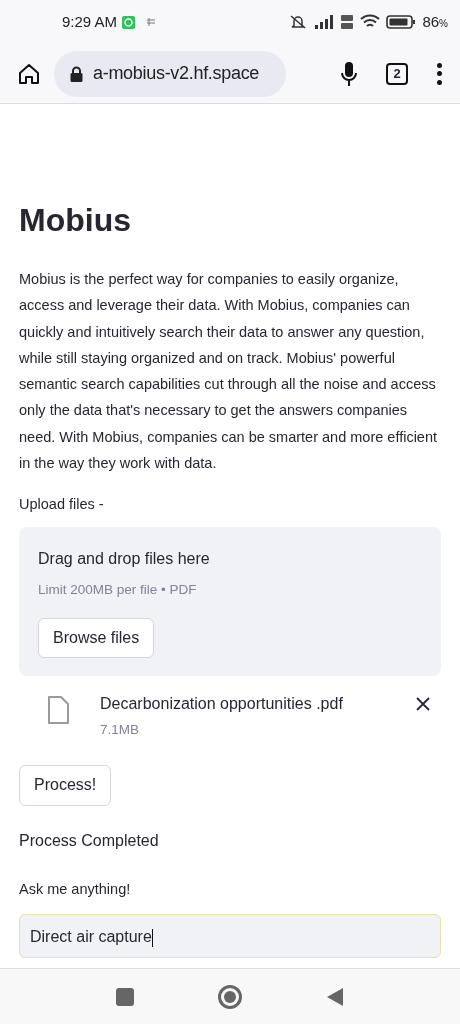  Describe the element at coordinates (423, 704) in the screenshot. I see `close-button` at that location.